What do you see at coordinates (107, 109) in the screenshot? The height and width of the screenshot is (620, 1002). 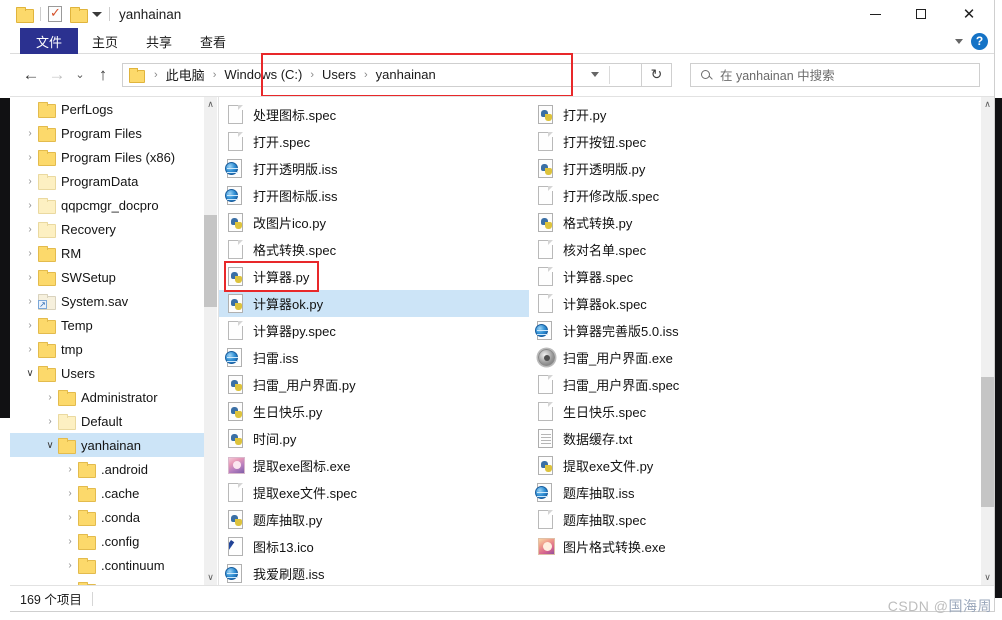 I see `tree-item-perflogs: PerfLogs` at bounding box center [107, 109].